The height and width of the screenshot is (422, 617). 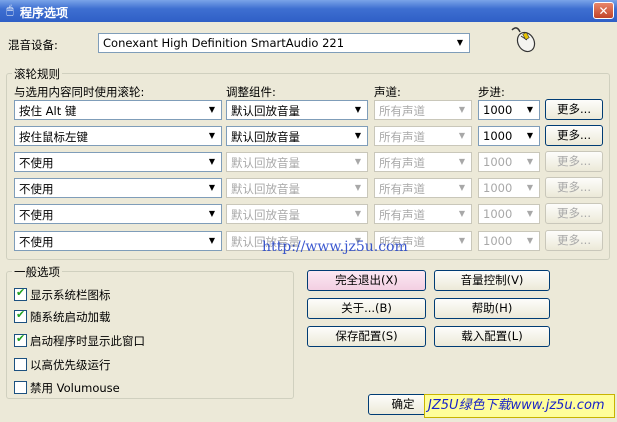 I want to click on save-config-button: 保存配置(S), so click(x=366, y=336).